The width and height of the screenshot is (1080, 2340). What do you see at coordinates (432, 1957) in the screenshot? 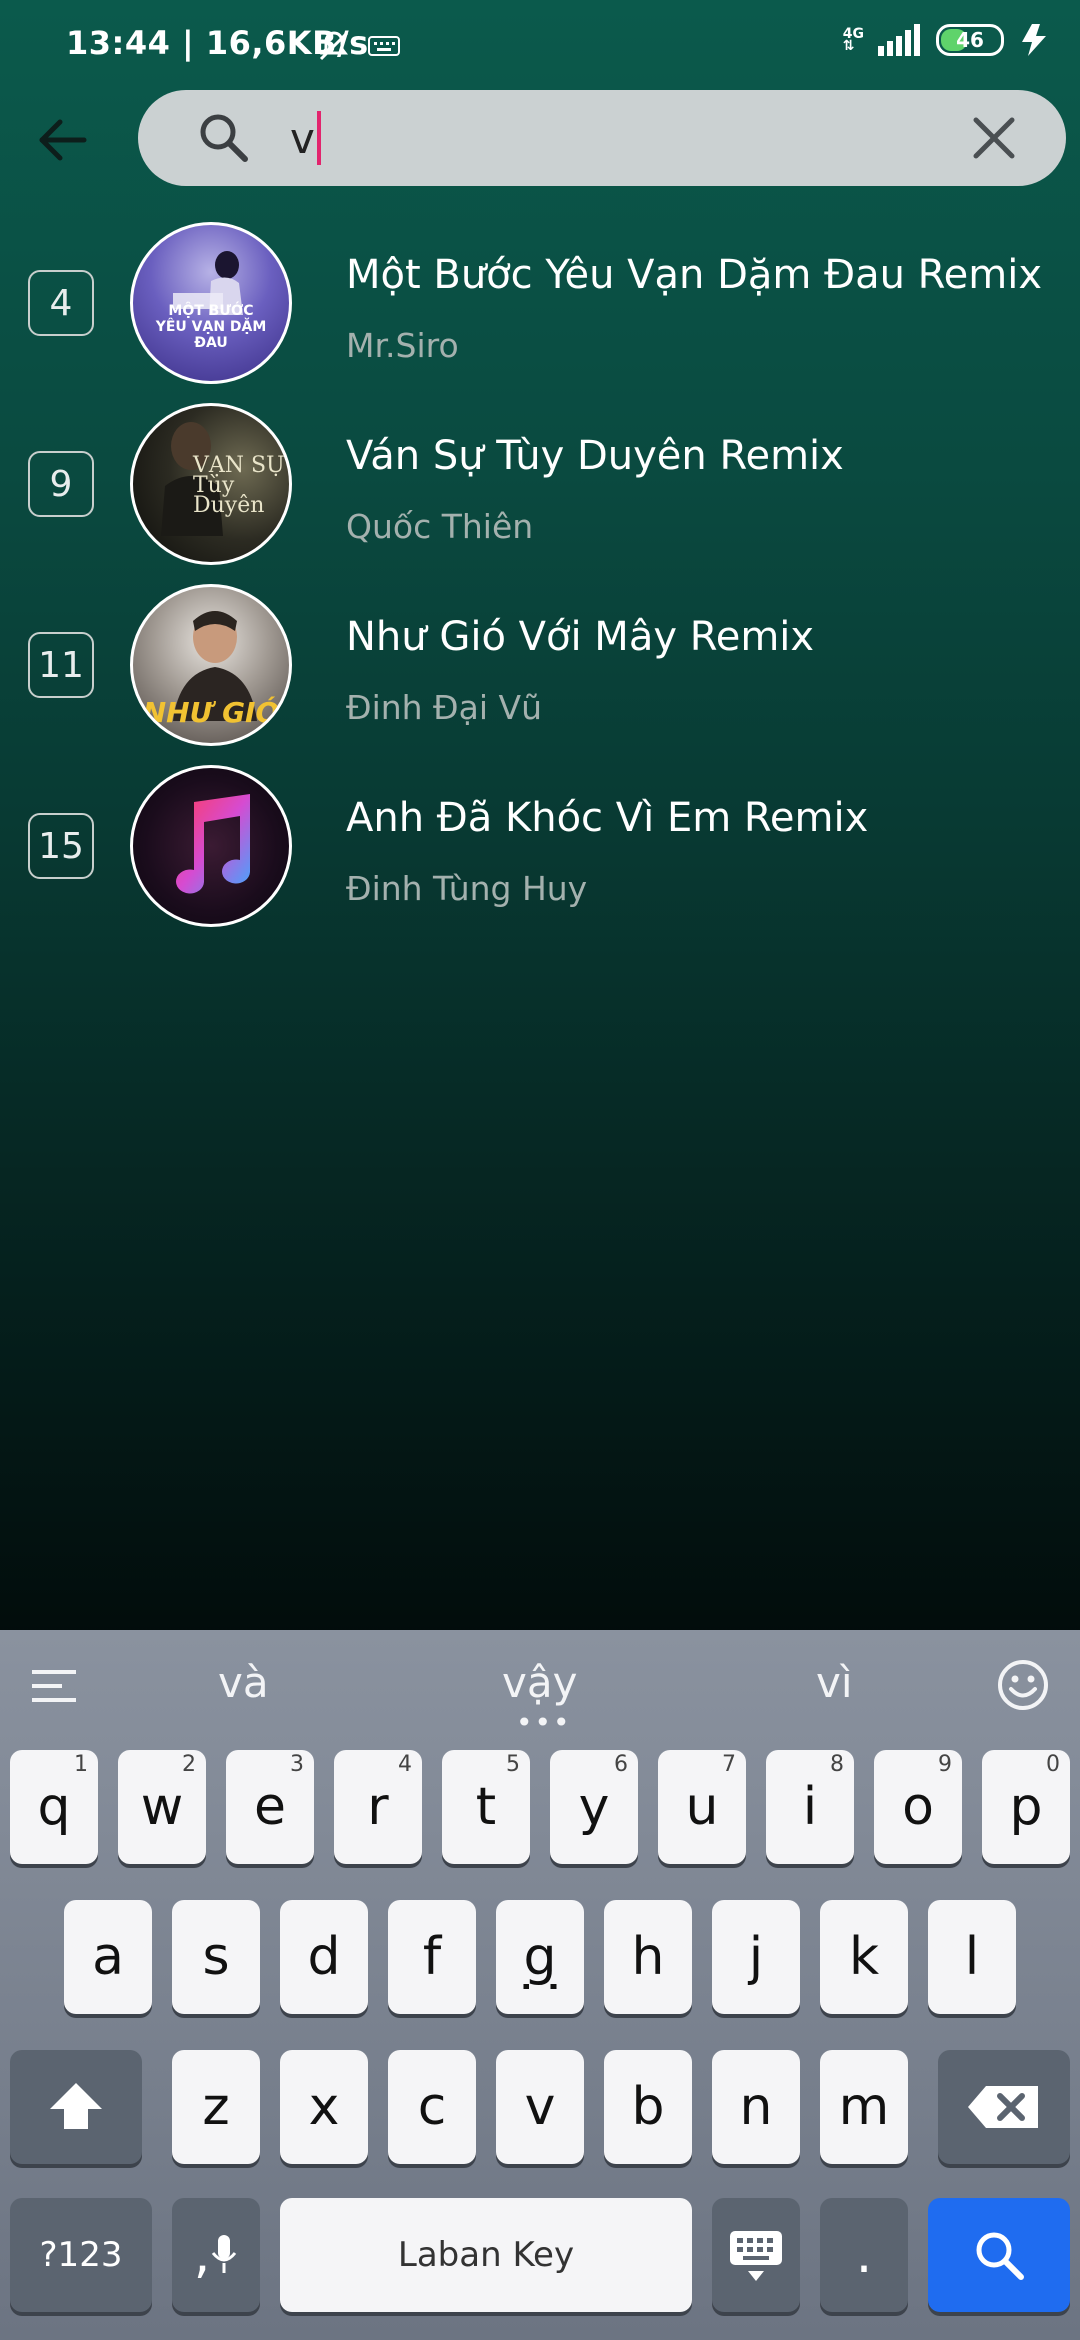
I see `key-f: f` at bounding box center [432, 1957].